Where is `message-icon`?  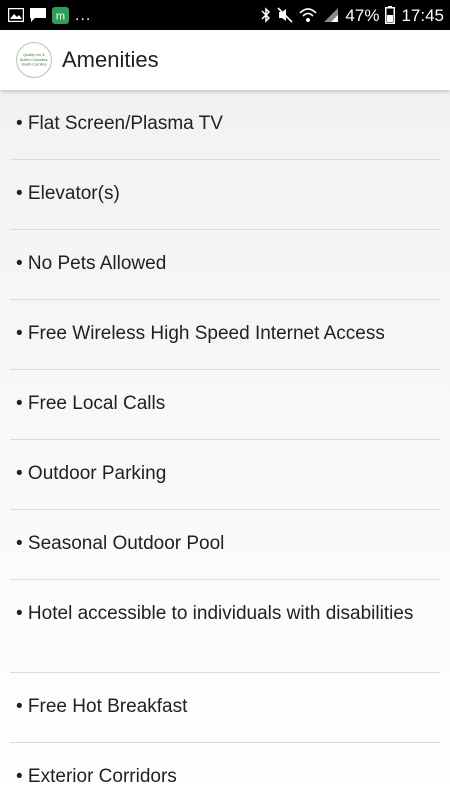
message-icon is located at coordinates (38, 15).